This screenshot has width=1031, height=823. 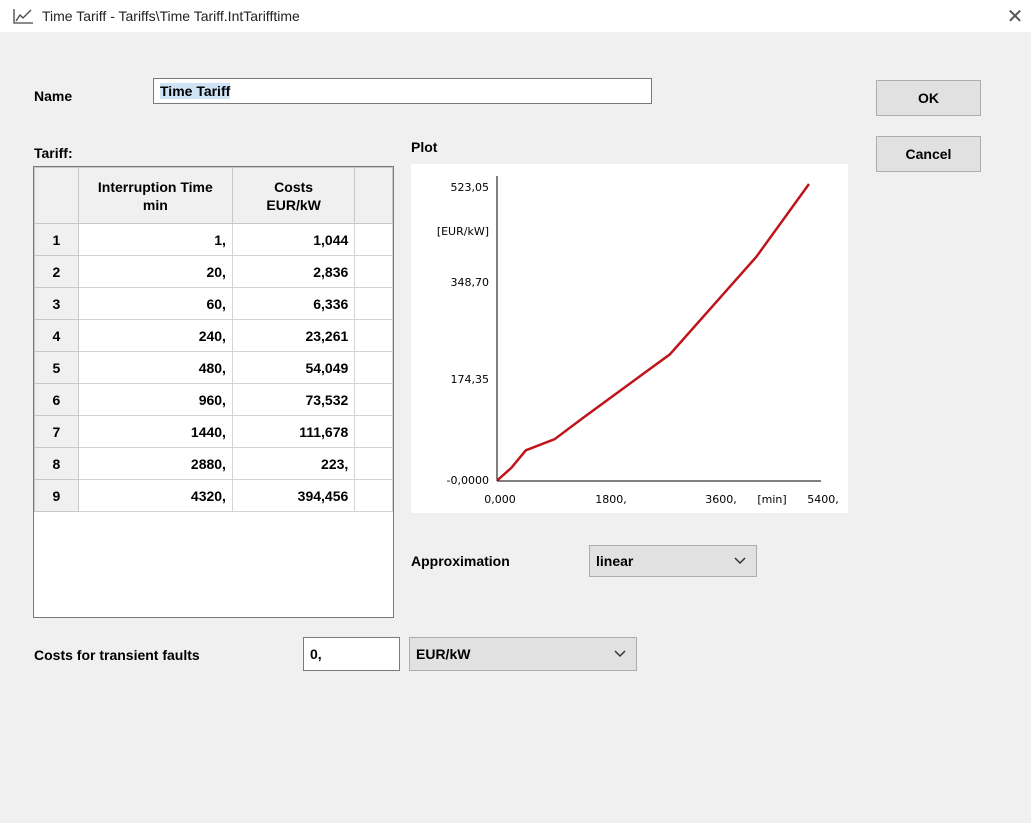 What do you see at coordinates (155, 186) in the screenshot?
I see `column-header-label: Interruption Time` at bounding box center [155, 186].